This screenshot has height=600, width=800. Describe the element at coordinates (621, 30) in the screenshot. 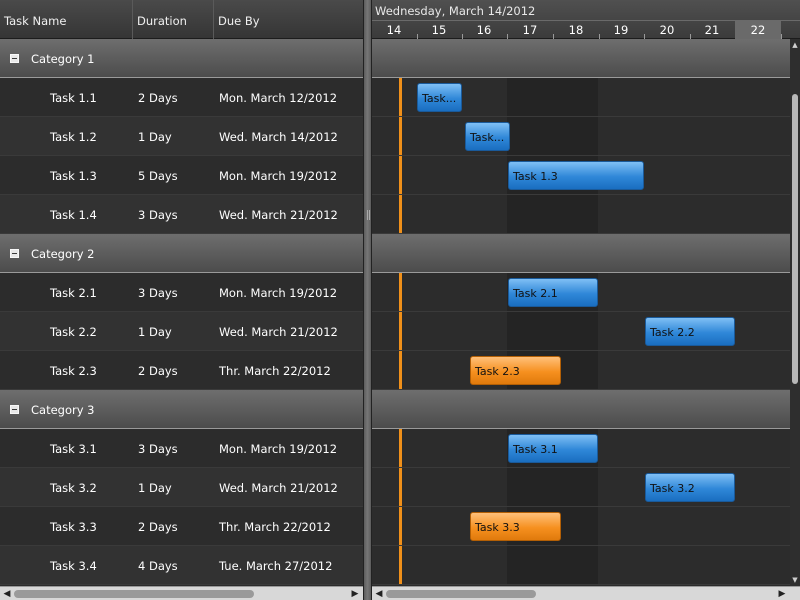

I see `timeline-day-label: 19` at that location.